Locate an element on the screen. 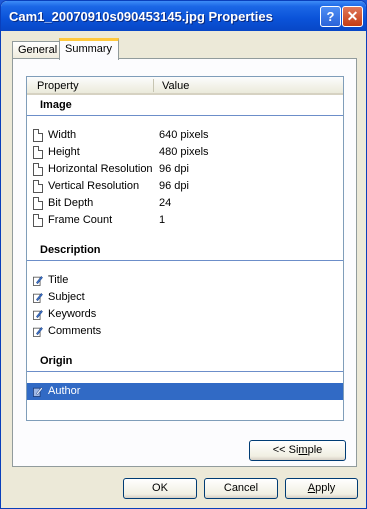  apply-button: Apply is located at coordinates (321, 488).